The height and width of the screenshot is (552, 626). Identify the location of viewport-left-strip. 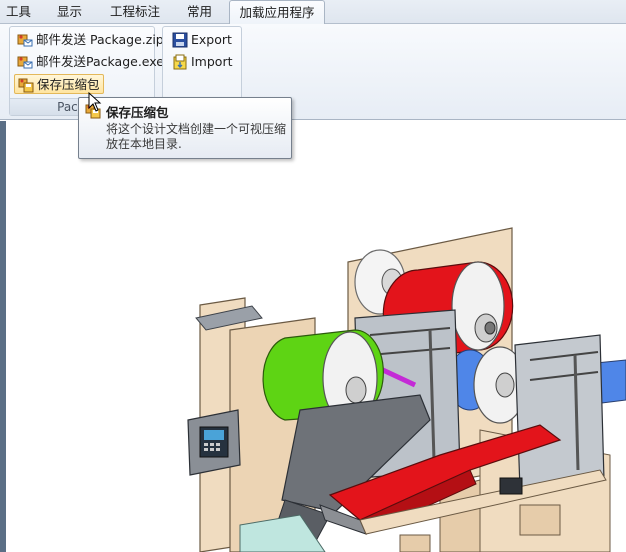
(3, 336).